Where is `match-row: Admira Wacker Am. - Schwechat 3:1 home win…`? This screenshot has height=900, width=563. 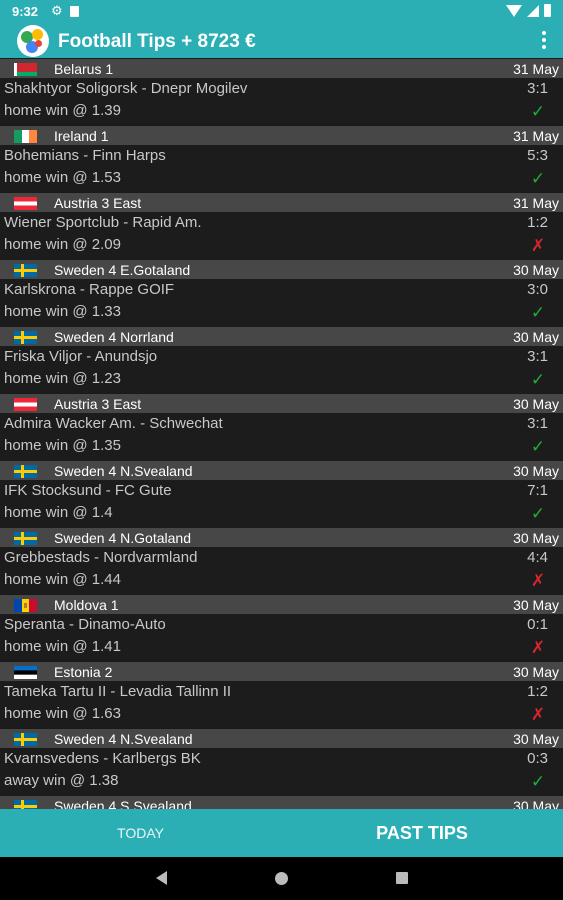
match-row: Admira Wacker Am. - Schwechat 3:1 home win… is located at coordinates (281, 436).